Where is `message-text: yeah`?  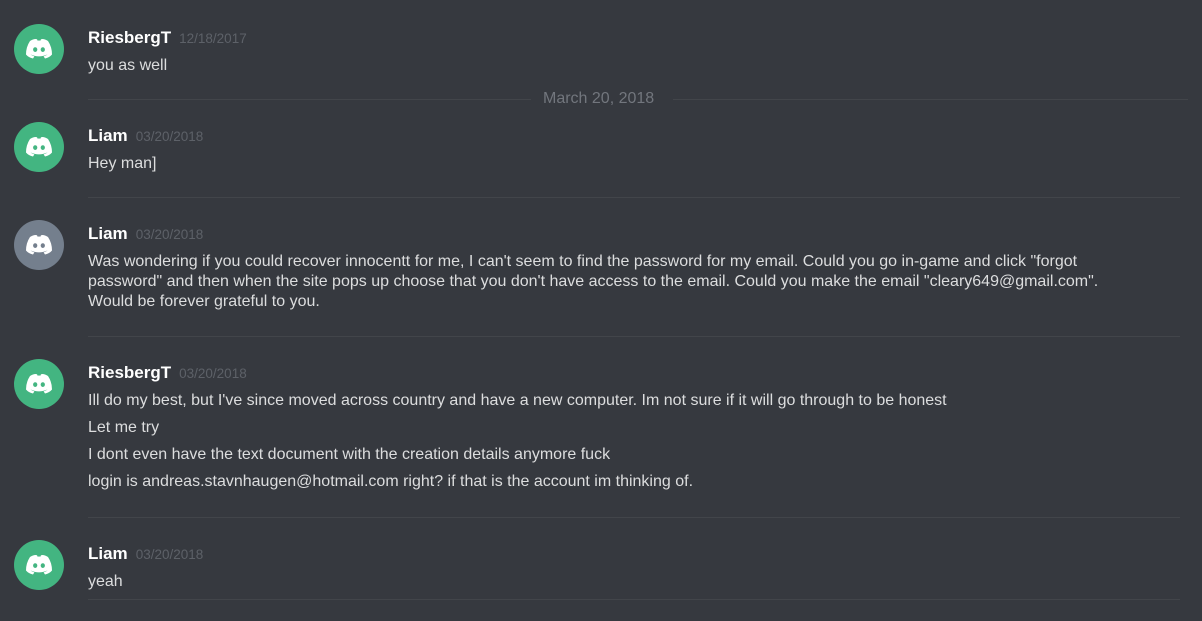
message-text: yeah is located at coordinates (105, 581).